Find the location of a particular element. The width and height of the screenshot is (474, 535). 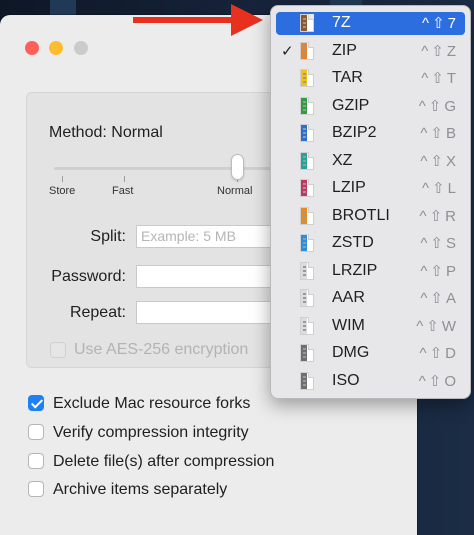

keyboard-shortcut: ^⇧L is located at coordinates (440, 188).